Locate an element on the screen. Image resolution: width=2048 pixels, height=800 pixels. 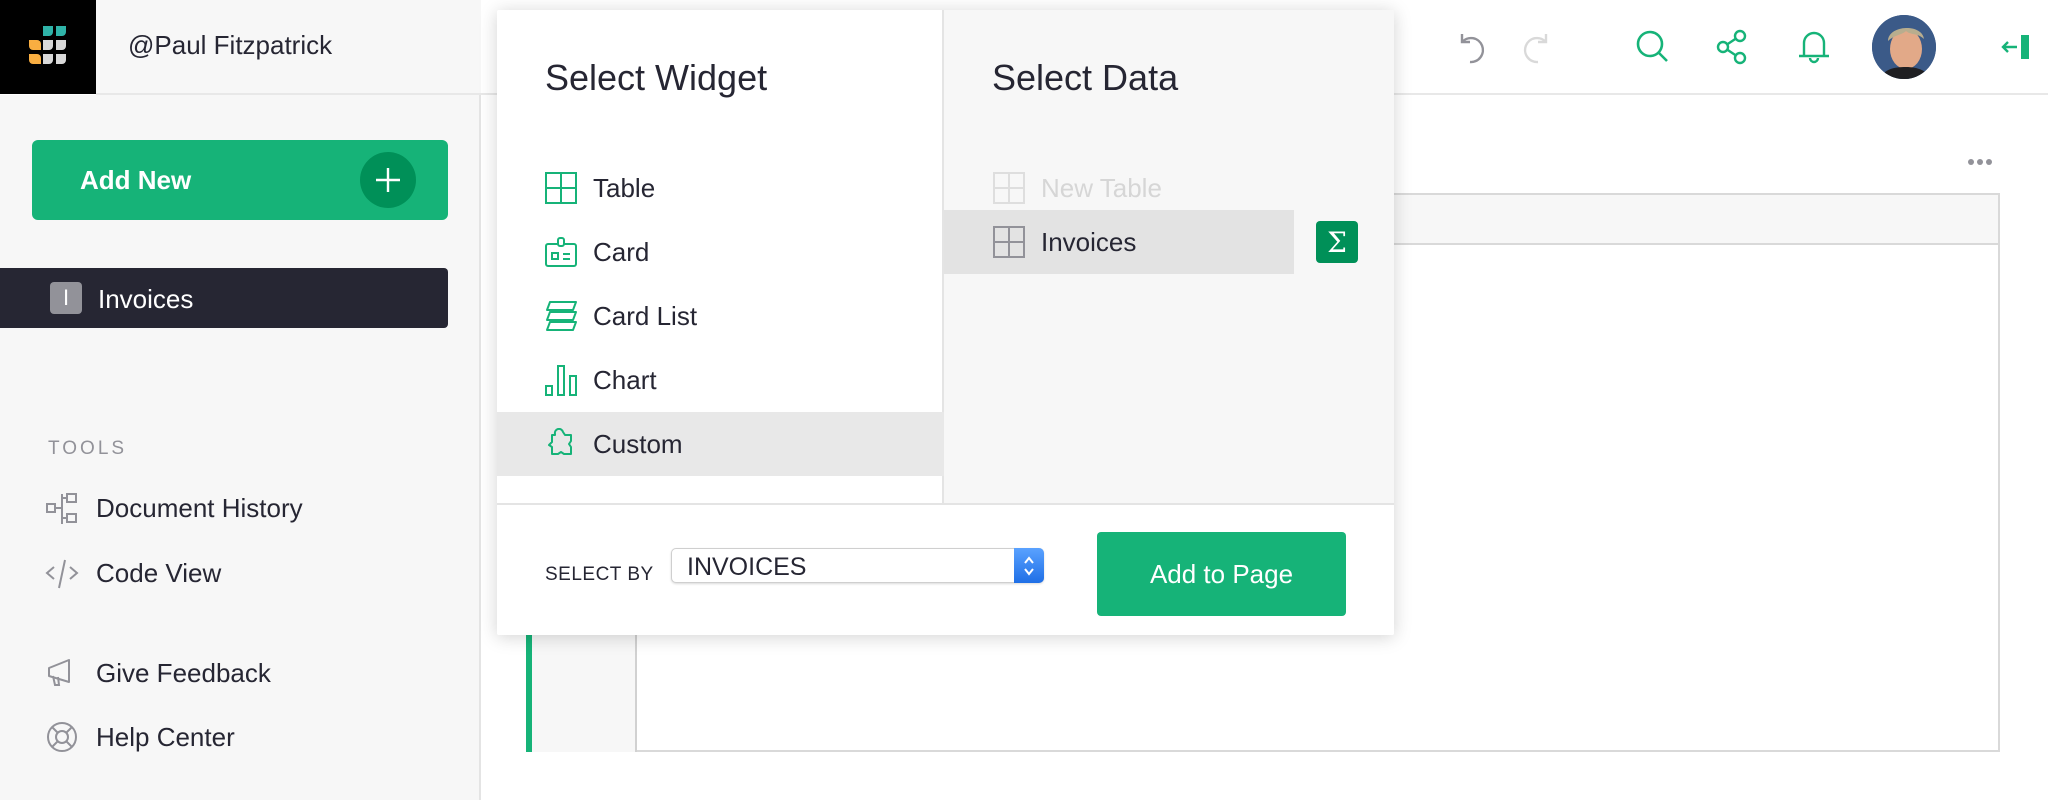
widget-option-card: Card is located at coordinates (720, 252).